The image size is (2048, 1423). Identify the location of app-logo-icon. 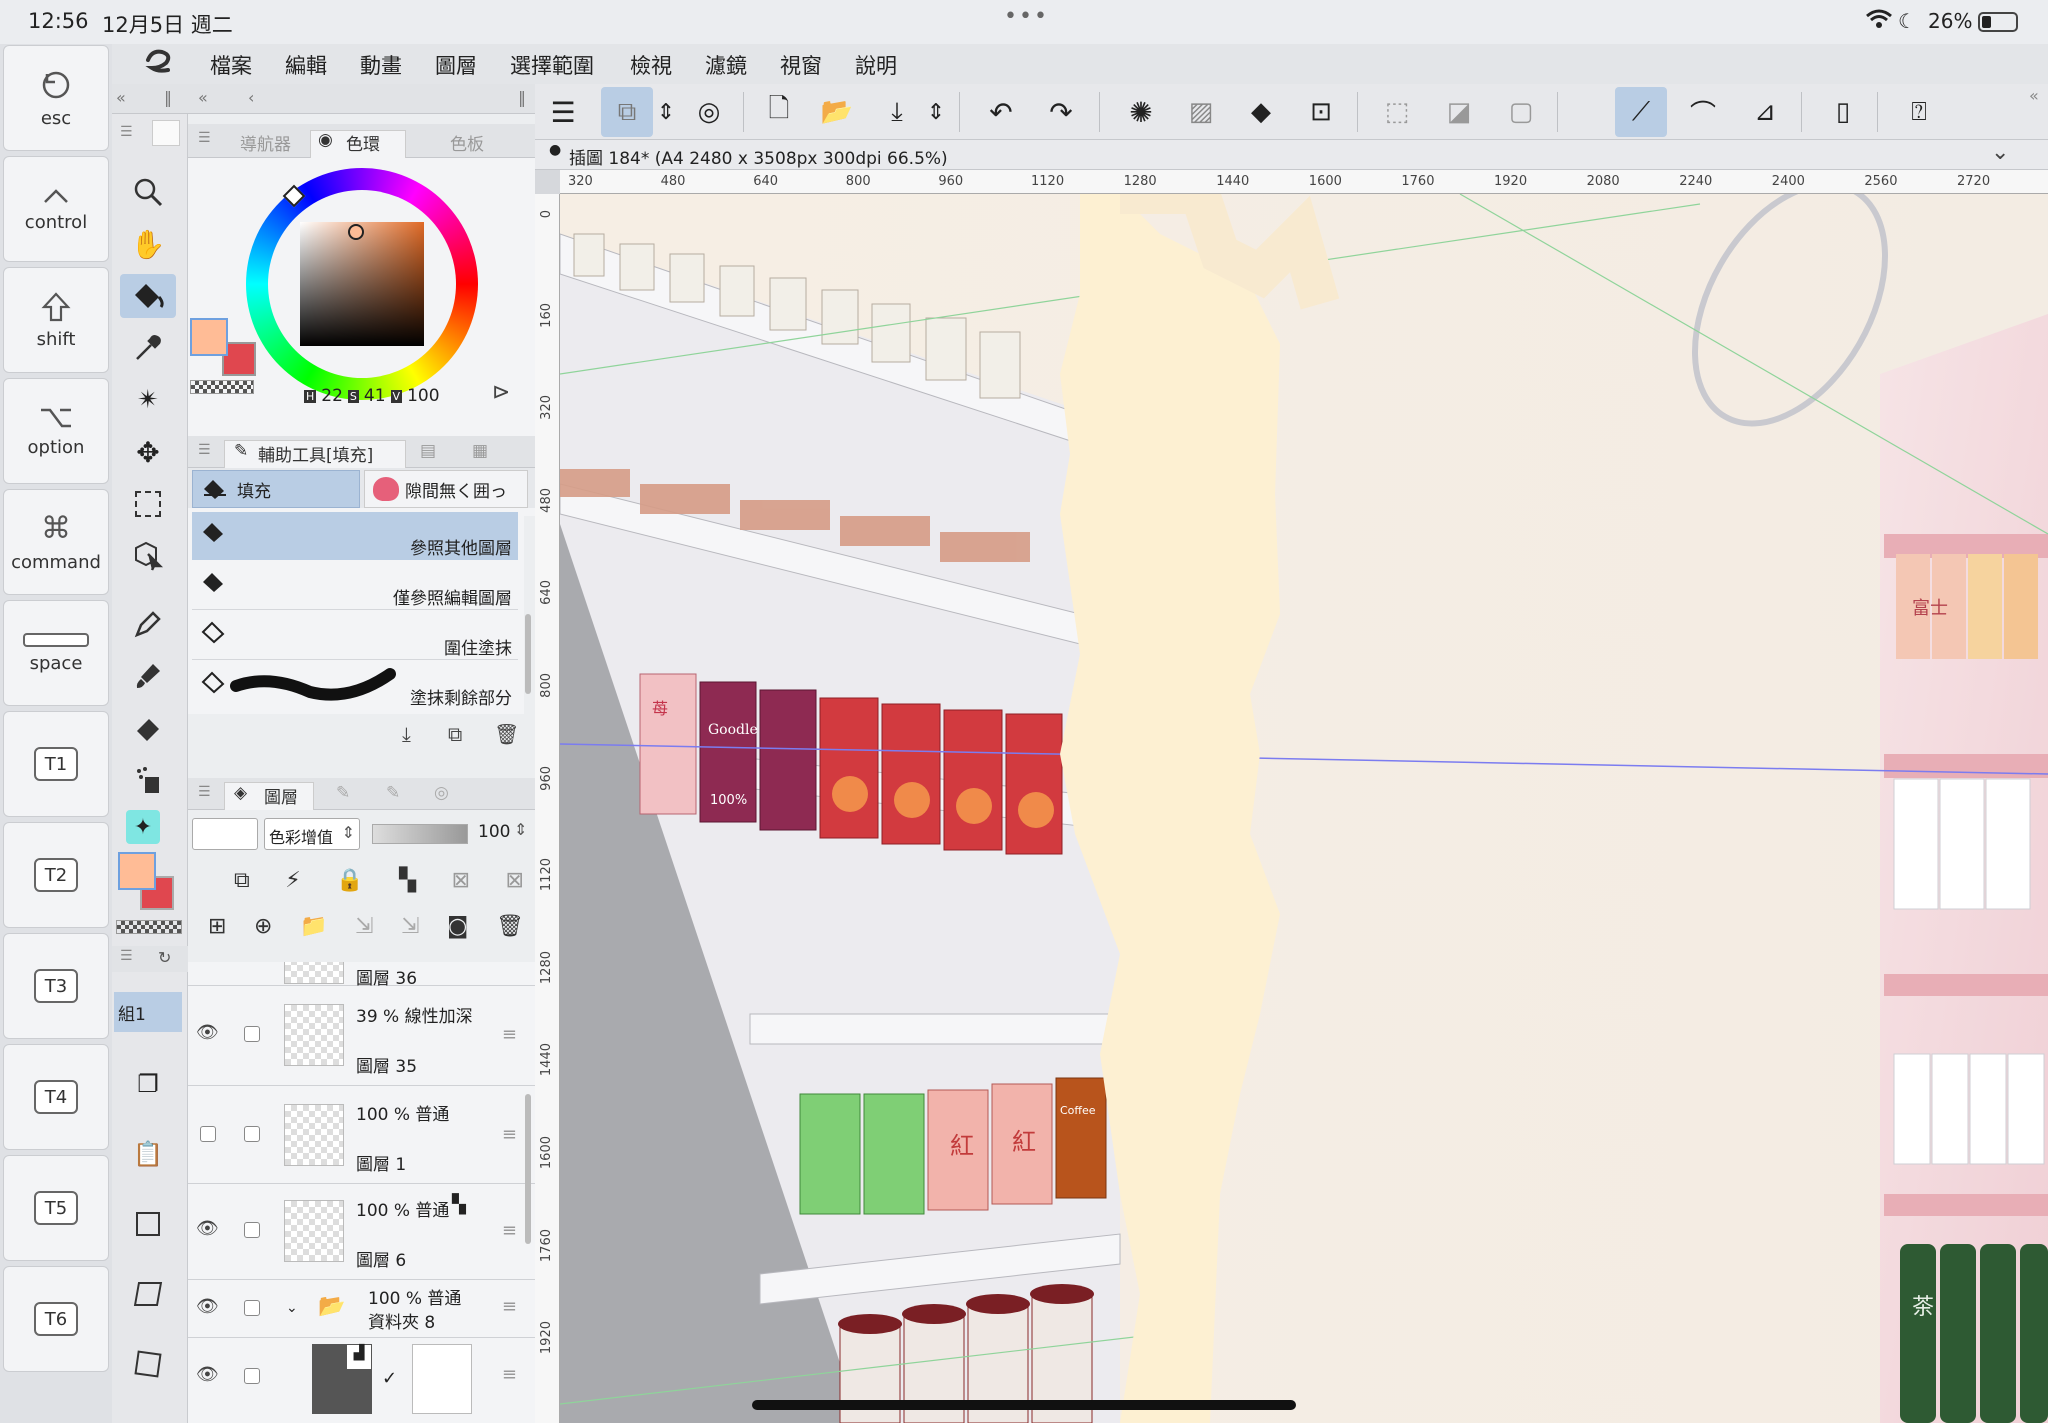
(159, 63).